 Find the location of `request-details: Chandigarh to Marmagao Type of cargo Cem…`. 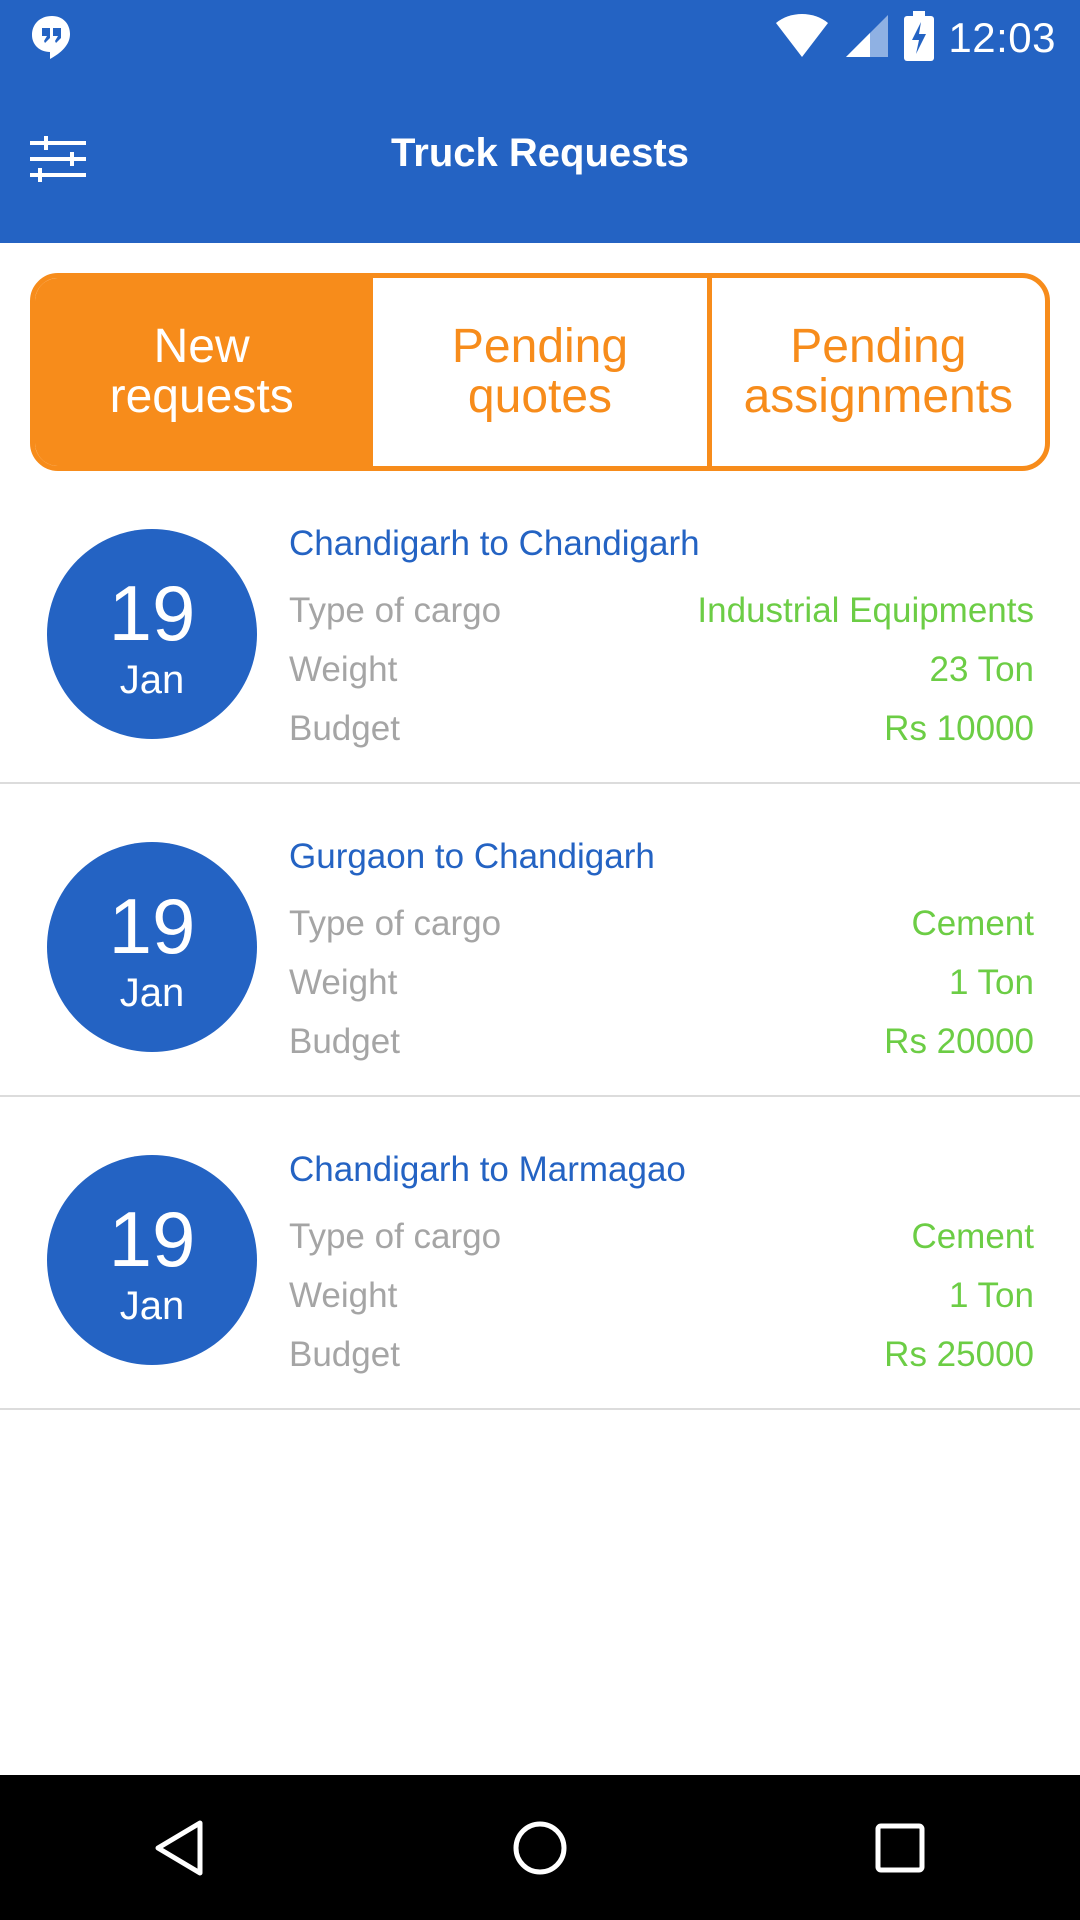

request-details: Chandigarh to Marmagao Type of cargo Cem… is located at coordinates (661, 1266).